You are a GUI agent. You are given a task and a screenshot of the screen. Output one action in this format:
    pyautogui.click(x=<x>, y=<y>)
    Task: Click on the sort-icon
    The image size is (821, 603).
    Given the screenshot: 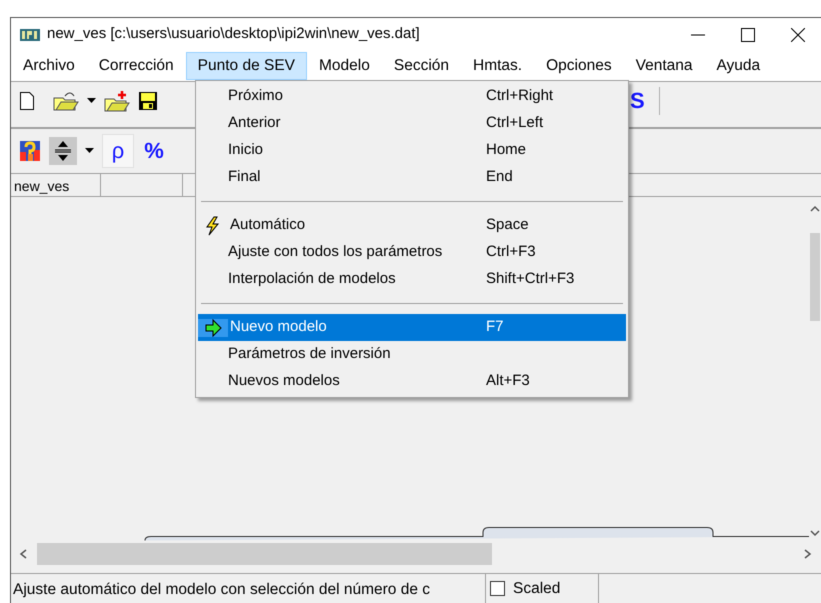 What is the action you would take?
    pyautogui.click(x=63, y=151)
    